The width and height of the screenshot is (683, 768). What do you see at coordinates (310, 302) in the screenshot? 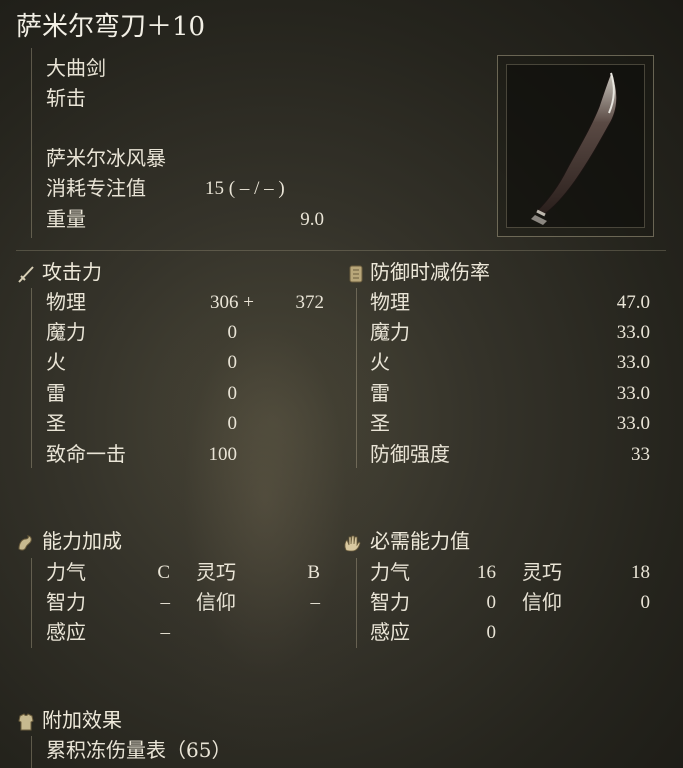
I see `attack-bonus-physical: 372` at bounding box center [310, 302].